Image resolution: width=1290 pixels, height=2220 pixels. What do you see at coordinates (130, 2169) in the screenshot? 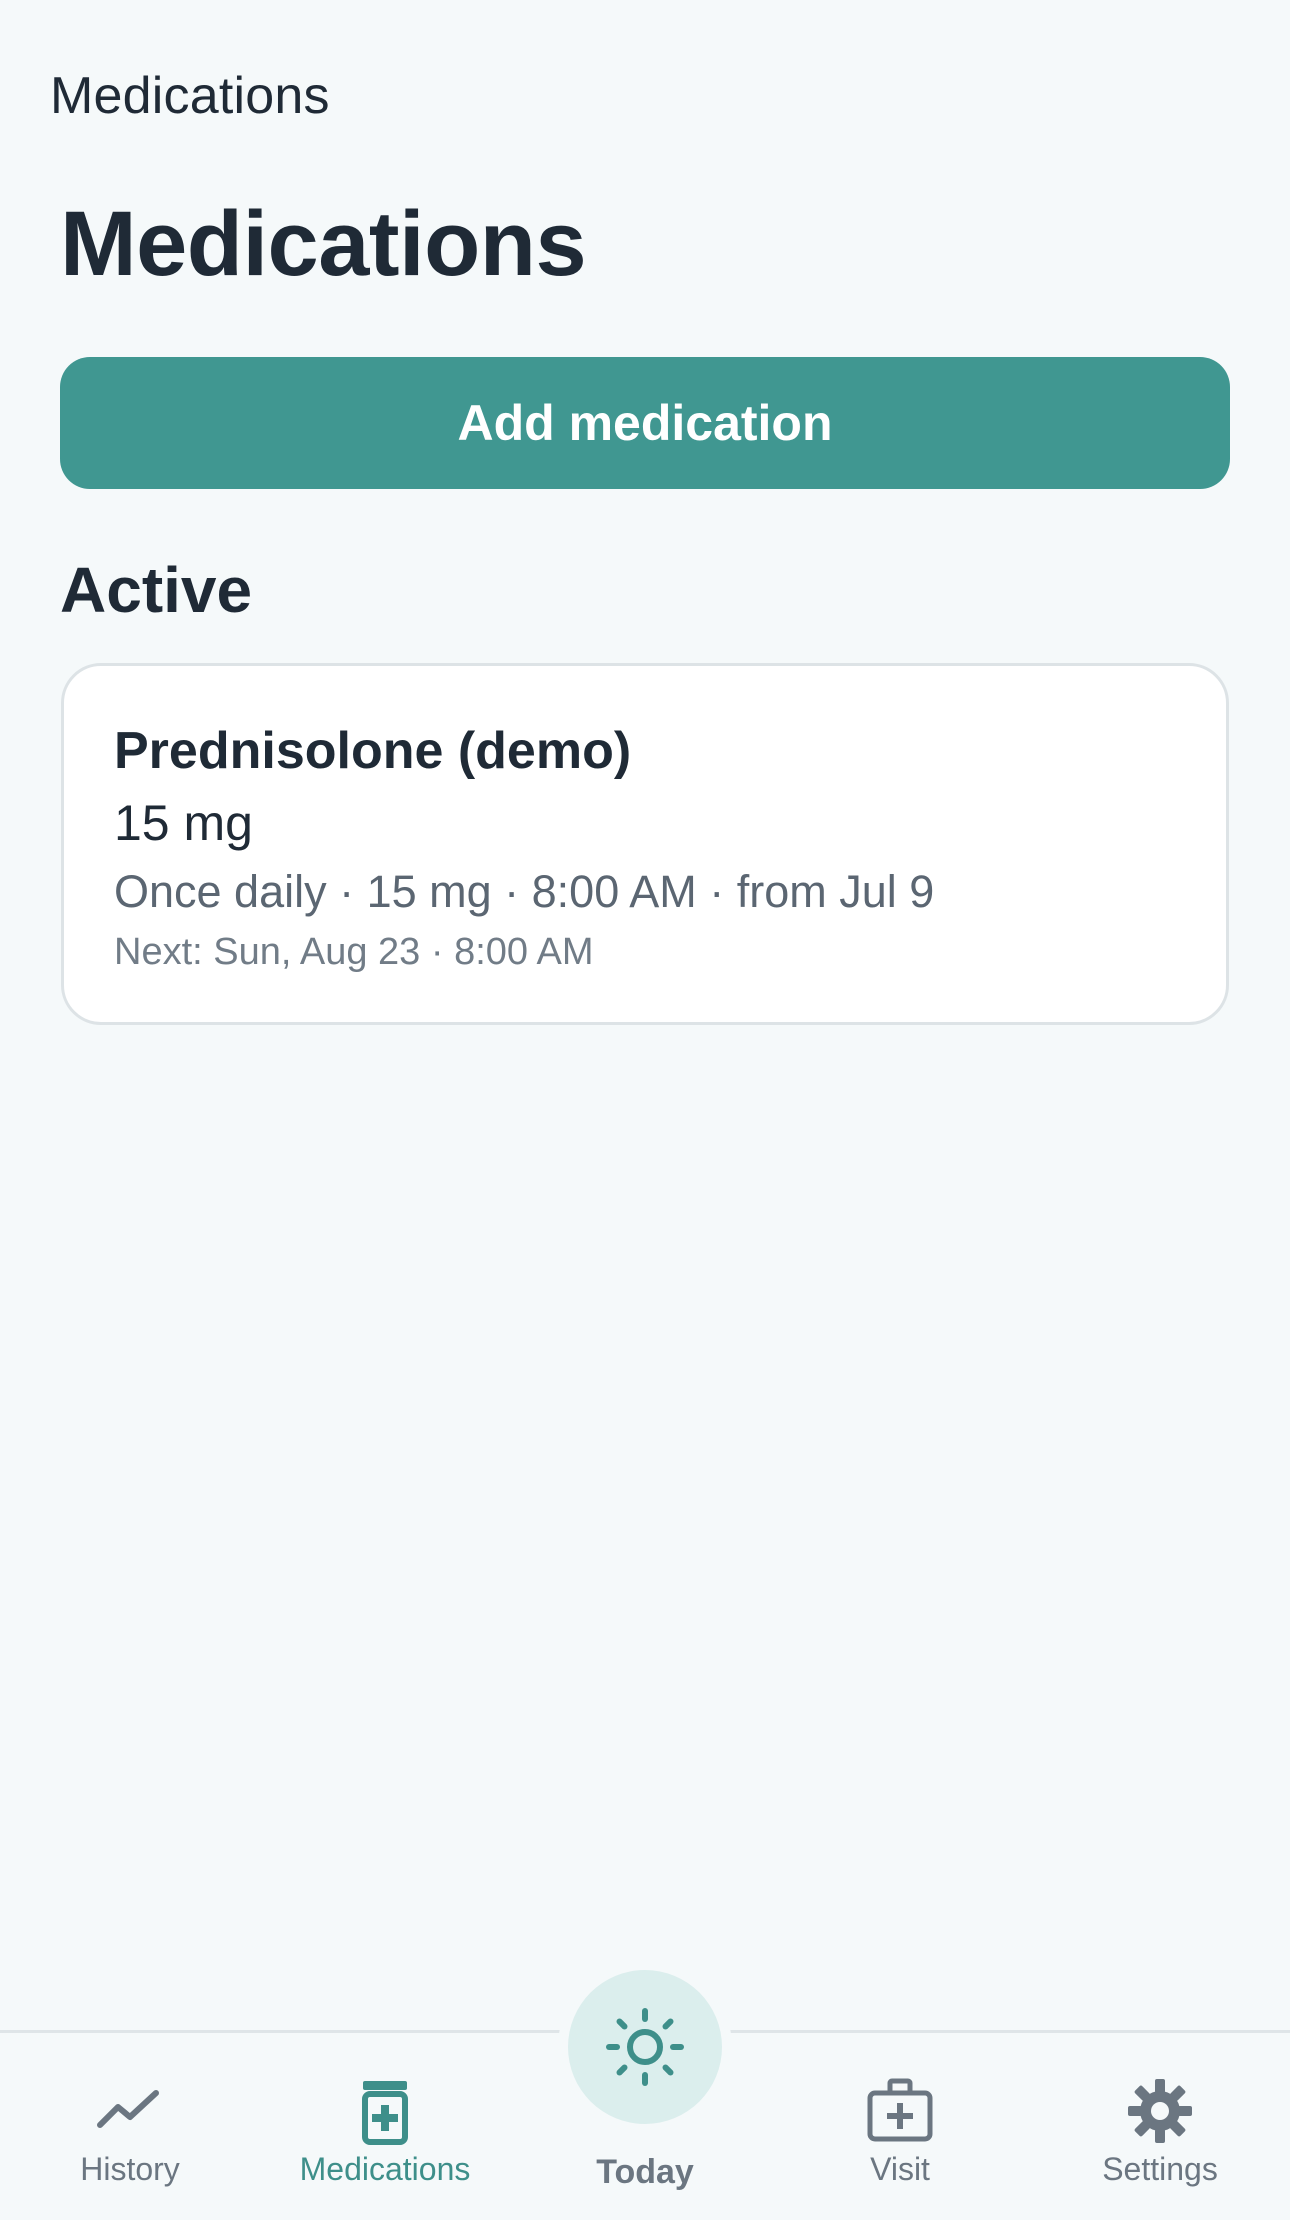
I see `tab-history-label: History` at bounding box center [130, 2169].